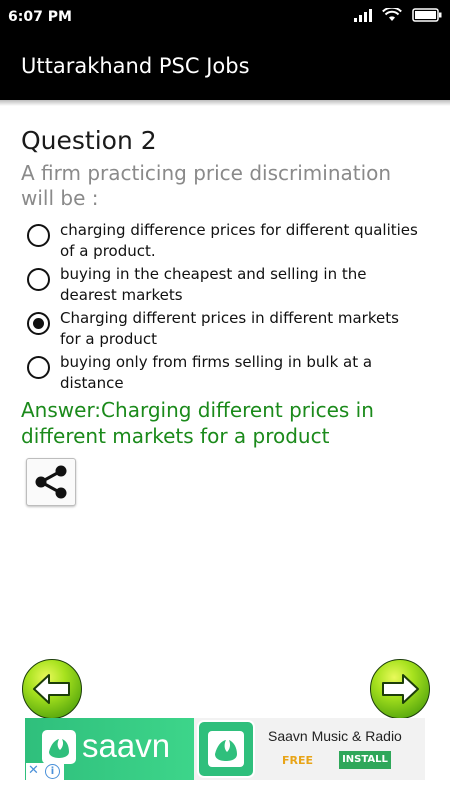 Image resolution: width=450 pixels, height=800 pixels. What do you see at coordinates (365, 760) in the screenshot?
I see `ad-install-button: INSTALL` at bounding box center [365, 760].